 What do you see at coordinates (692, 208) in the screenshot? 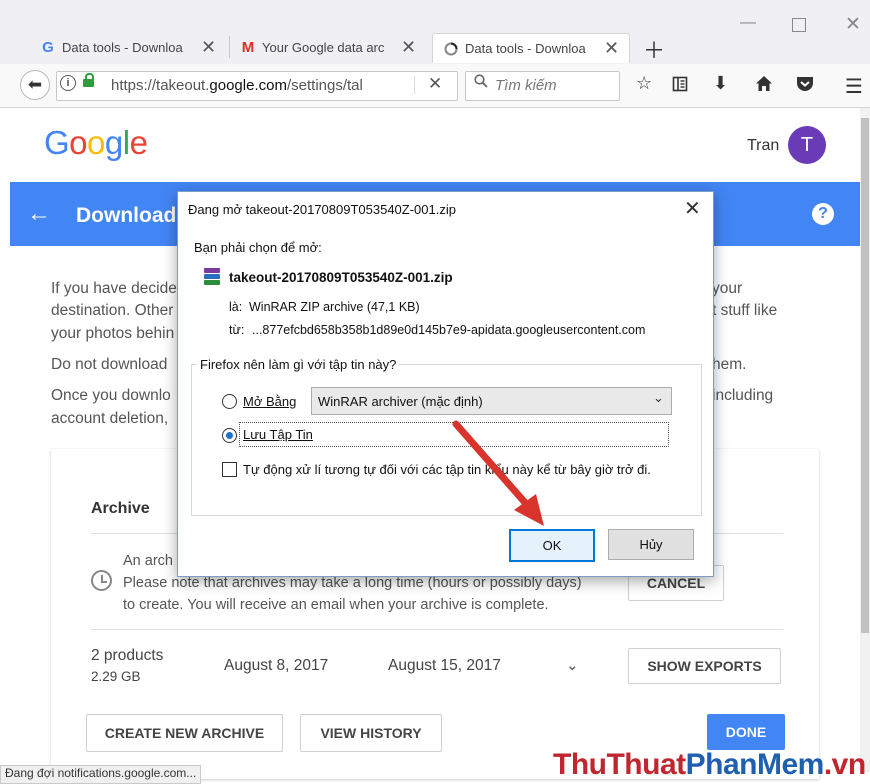
I see `close-icon: ✕` at bounding box center [692, 208].